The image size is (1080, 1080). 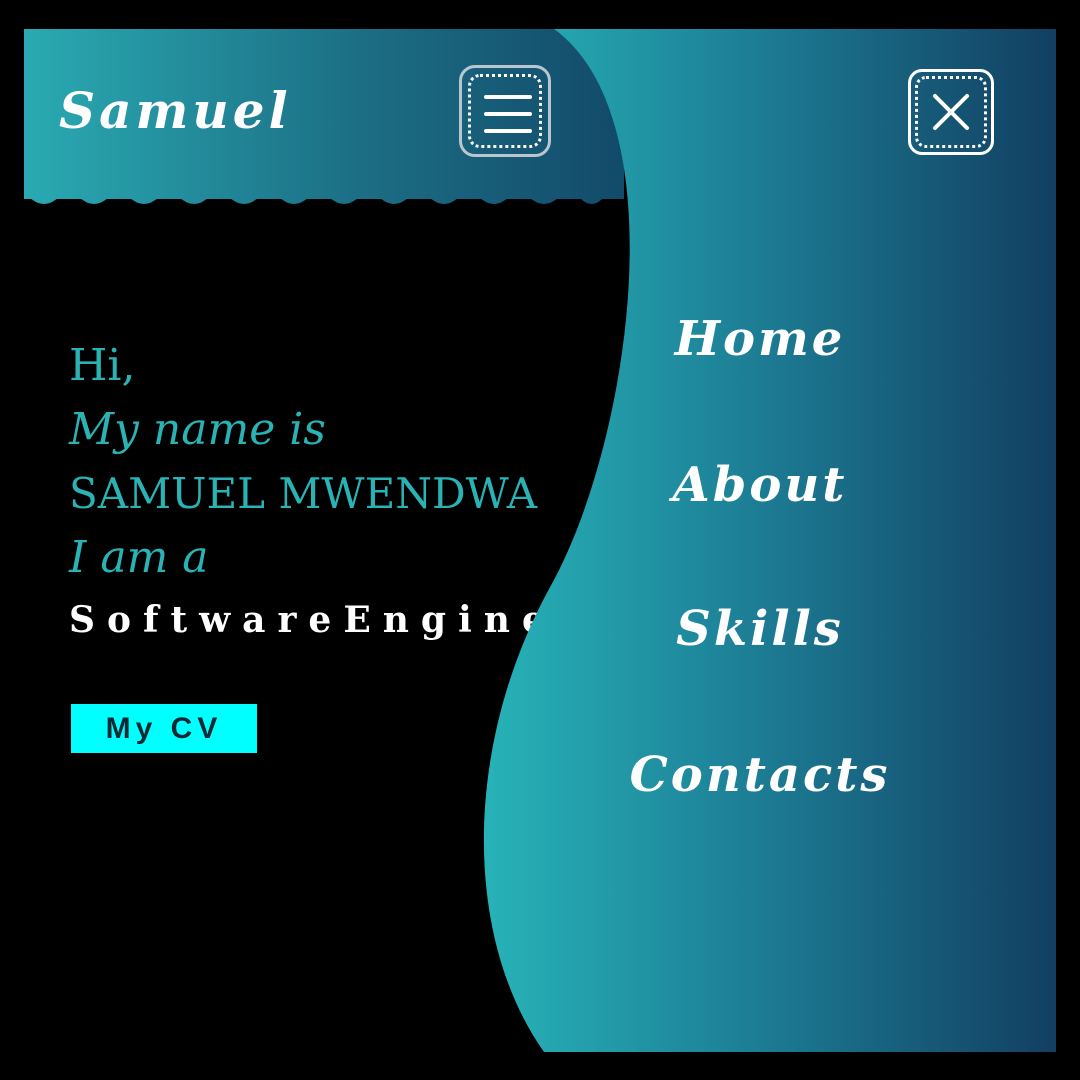 What do you see at coordinates (760, 629) in the screenshot?
I see `nav-item-skills: Skills` at bounding box center [760, 629].